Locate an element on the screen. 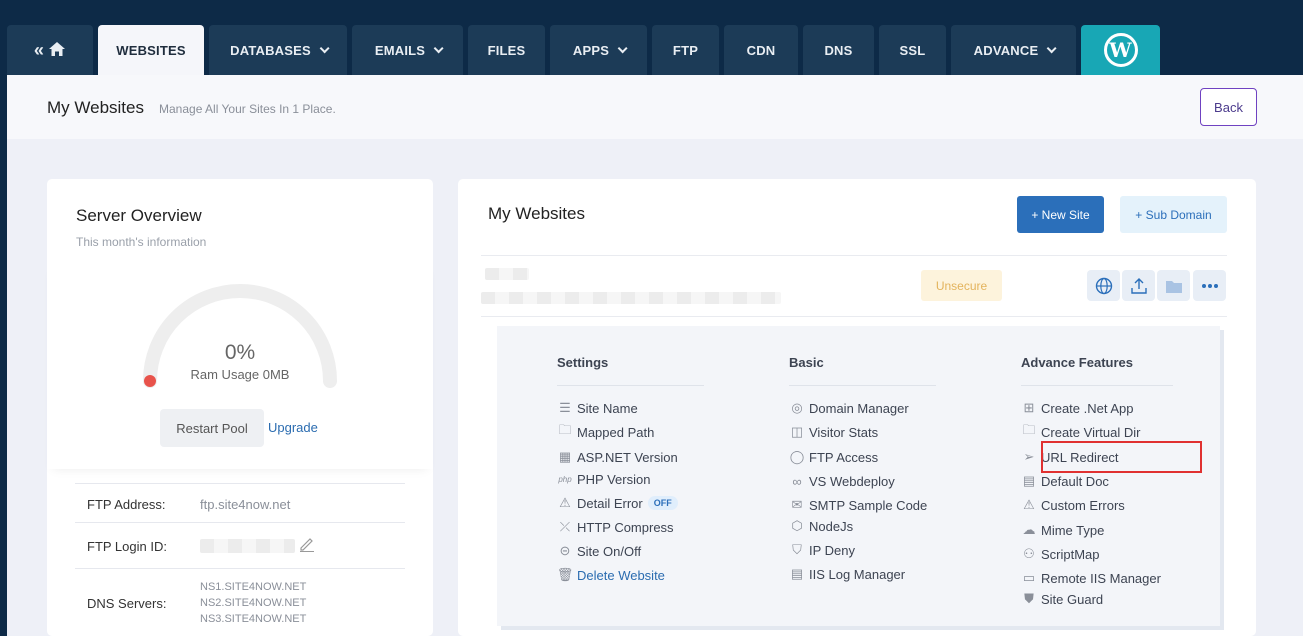  basic-heading: Basic is located at coordinates (806, 362).